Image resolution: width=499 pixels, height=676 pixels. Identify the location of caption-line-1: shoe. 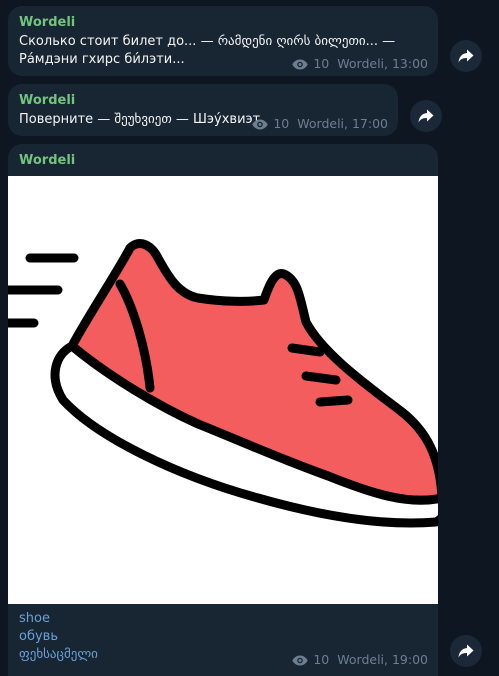
(34, 618).